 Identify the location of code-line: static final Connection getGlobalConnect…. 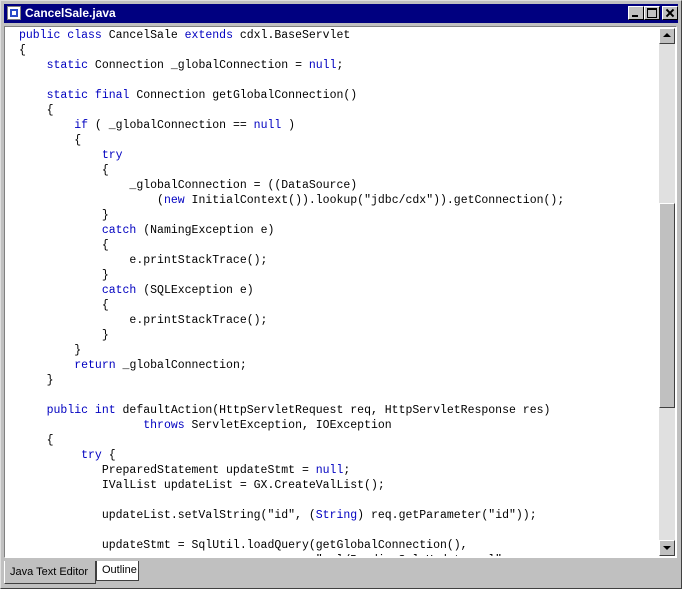
(337, 95).